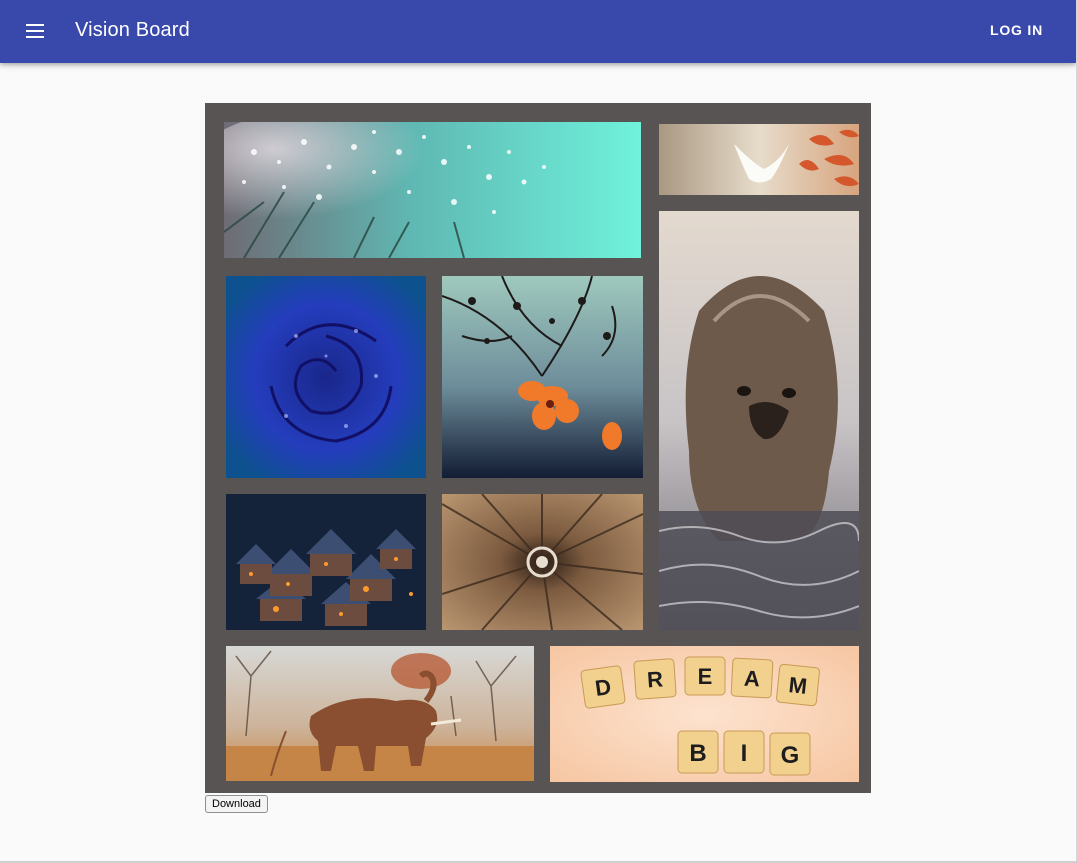 Image resolution: width=1078 pixels, height=863 pixels. I want to click on image-dream-big: D R E A M B I G, so click(704, 714).